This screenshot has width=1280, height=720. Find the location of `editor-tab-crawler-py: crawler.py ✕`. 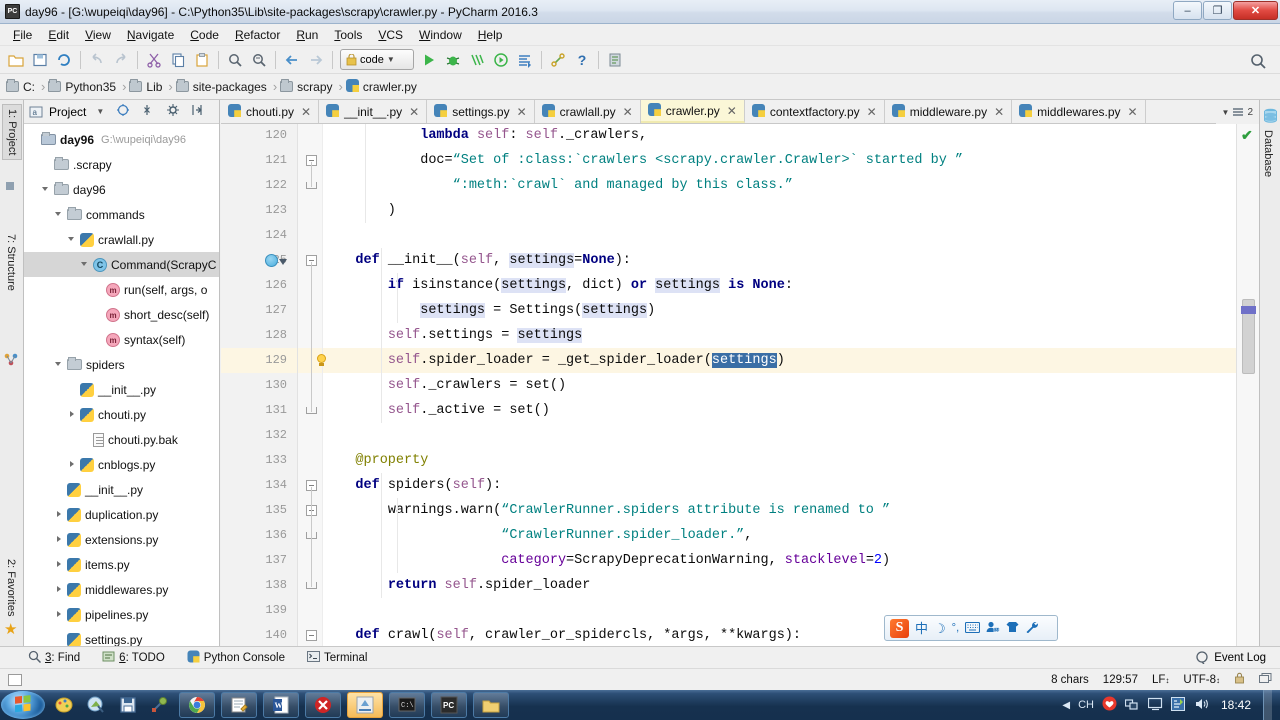

editor-tab-crawler-py: crawler.py ✕ is located at coordinates (692, 111).